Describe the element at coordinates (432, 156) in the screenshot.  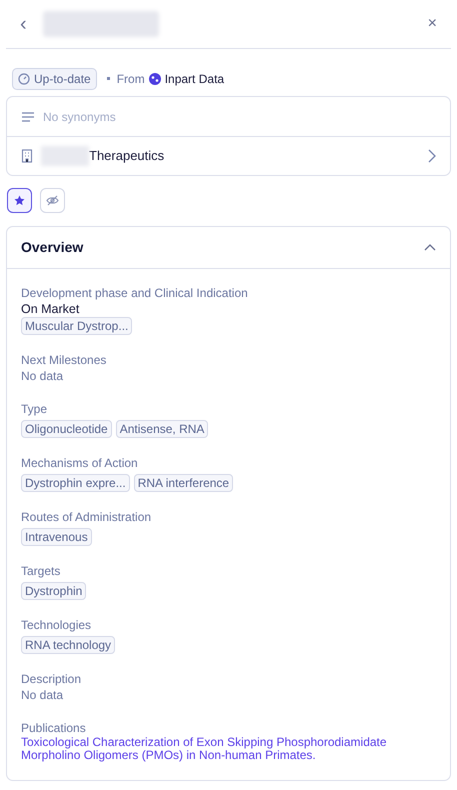
I see `chevron-right-icon` at that location.